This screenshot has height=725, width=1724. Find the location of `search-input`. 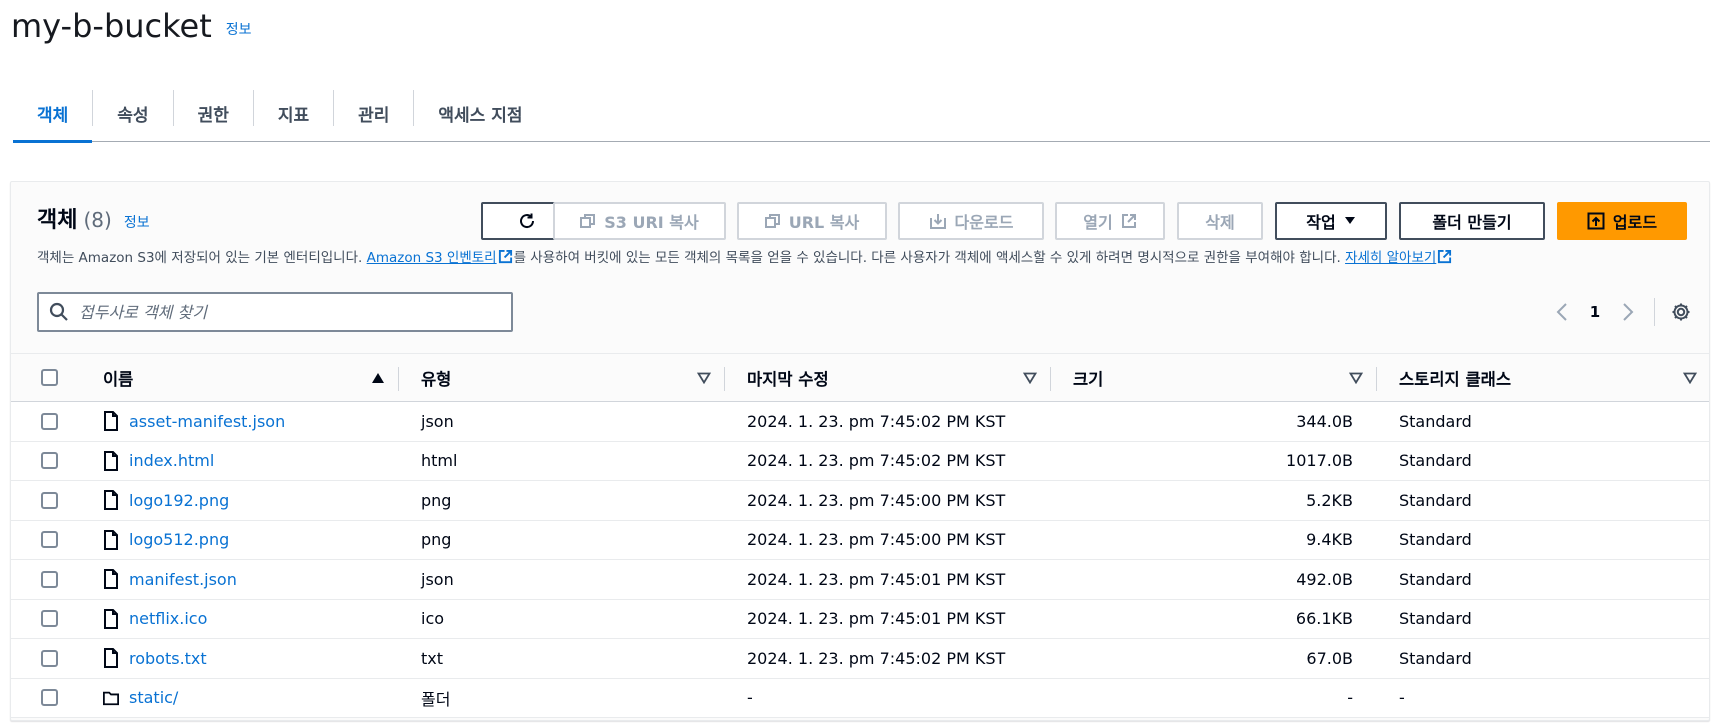

search-input is located at coordinates (289, 312).